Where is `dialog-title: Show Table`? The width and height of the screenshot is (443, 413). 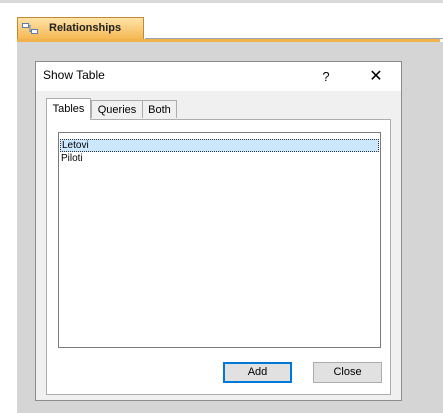
dialog-title: Show Table is located at coordinates (74, 75).